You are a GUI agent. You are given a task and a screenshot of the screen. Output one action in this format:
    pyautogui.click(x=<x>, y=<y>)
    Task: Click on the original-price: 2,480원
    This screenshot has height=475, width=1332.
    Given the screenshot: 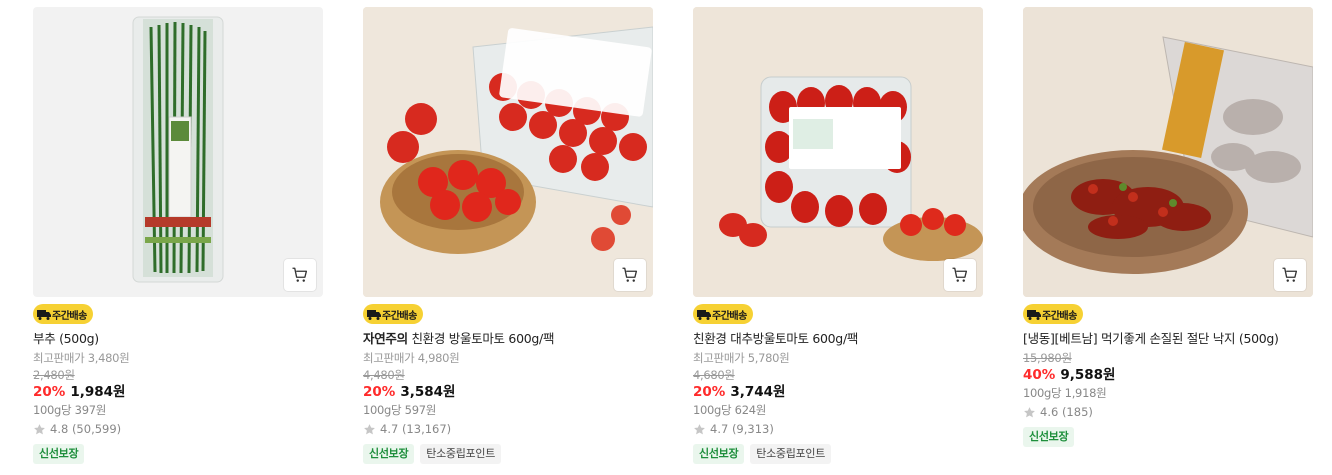 What is the action you would take?
    pyautogui.click(x=54, y=375)
    